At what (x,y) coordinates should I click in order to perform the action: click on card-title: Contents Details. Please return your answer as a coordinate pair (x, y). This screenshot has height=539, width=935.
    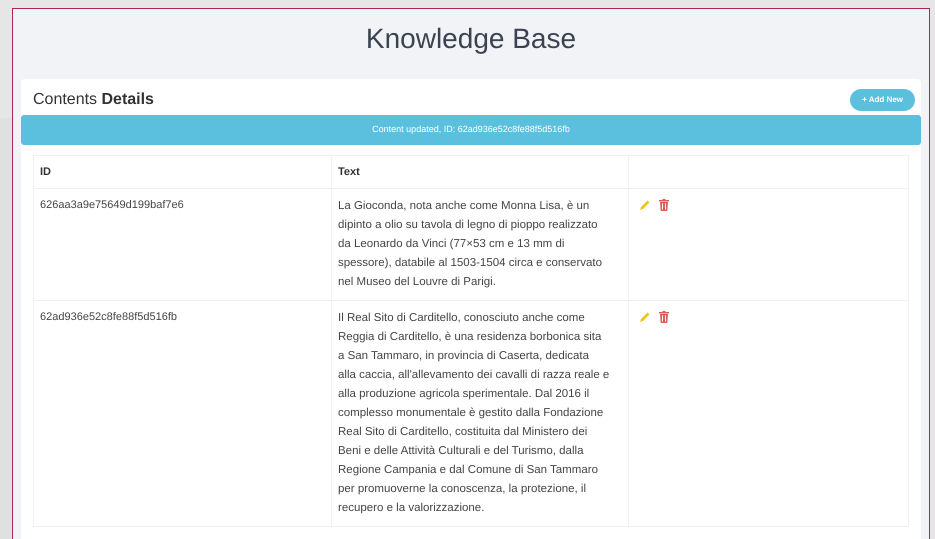
    Looking at the image, I should click on (93, 100).